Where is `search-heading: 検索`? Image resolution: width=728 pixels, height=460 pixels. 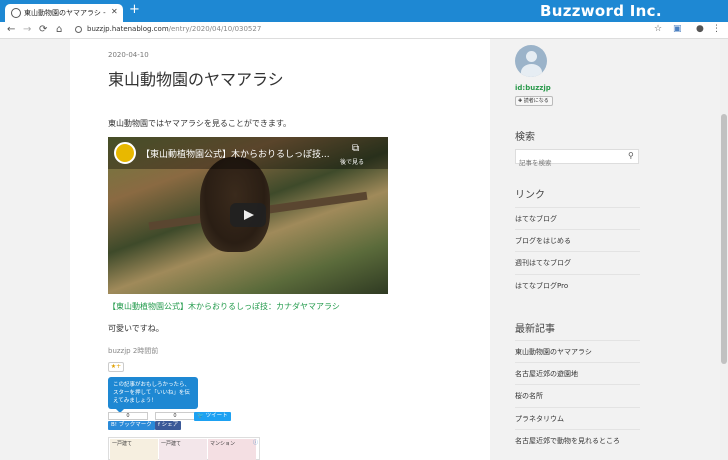 search-heading: 検索 is located at coordinates (525, 137).